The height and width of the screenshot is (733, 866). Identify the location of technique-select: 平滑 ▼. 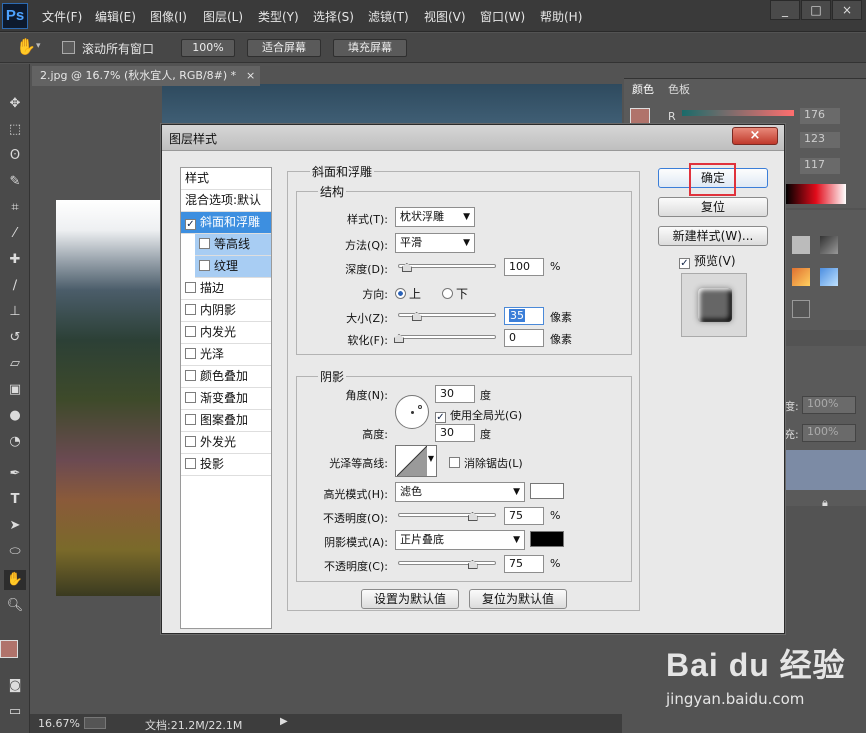
(435, 243).